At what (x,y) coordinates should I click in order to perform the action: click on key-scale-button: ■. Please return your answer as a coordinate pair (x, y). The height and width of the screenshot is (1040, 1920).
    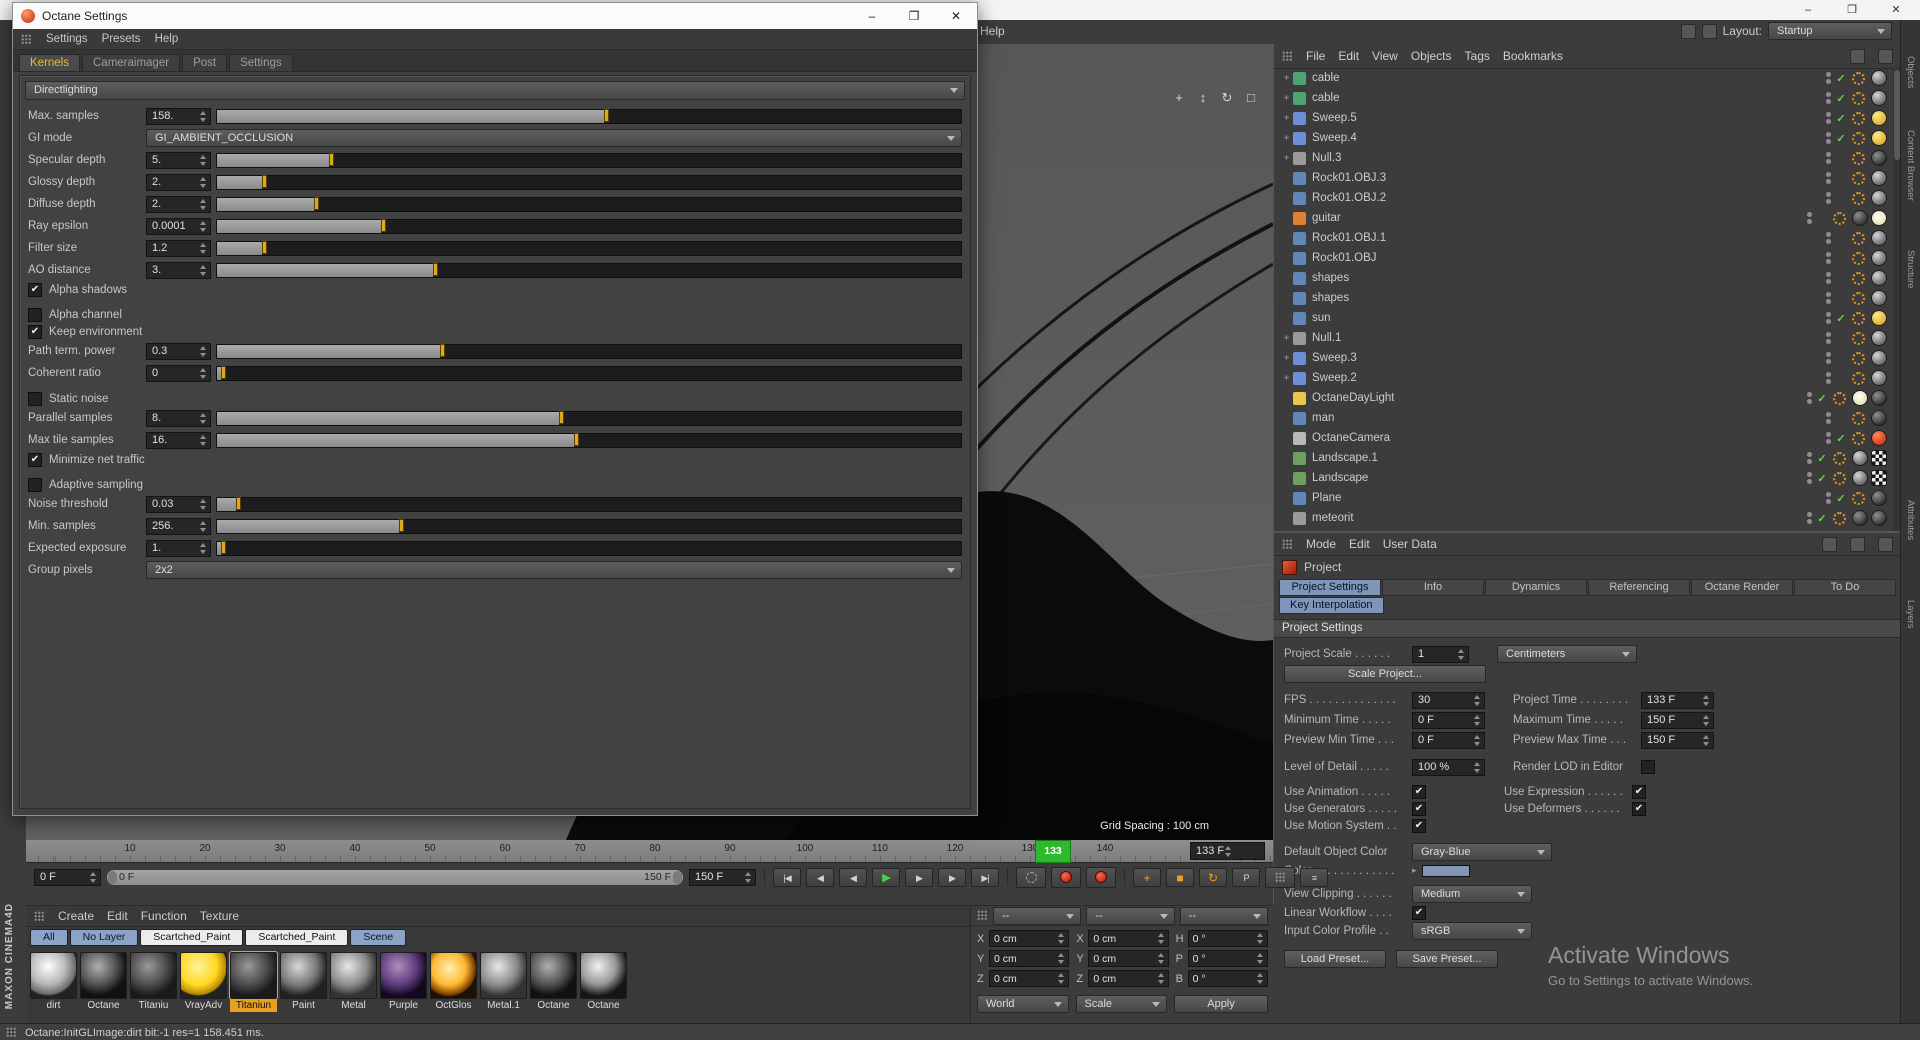
    Looking at the image, I should click on (1180, 877).